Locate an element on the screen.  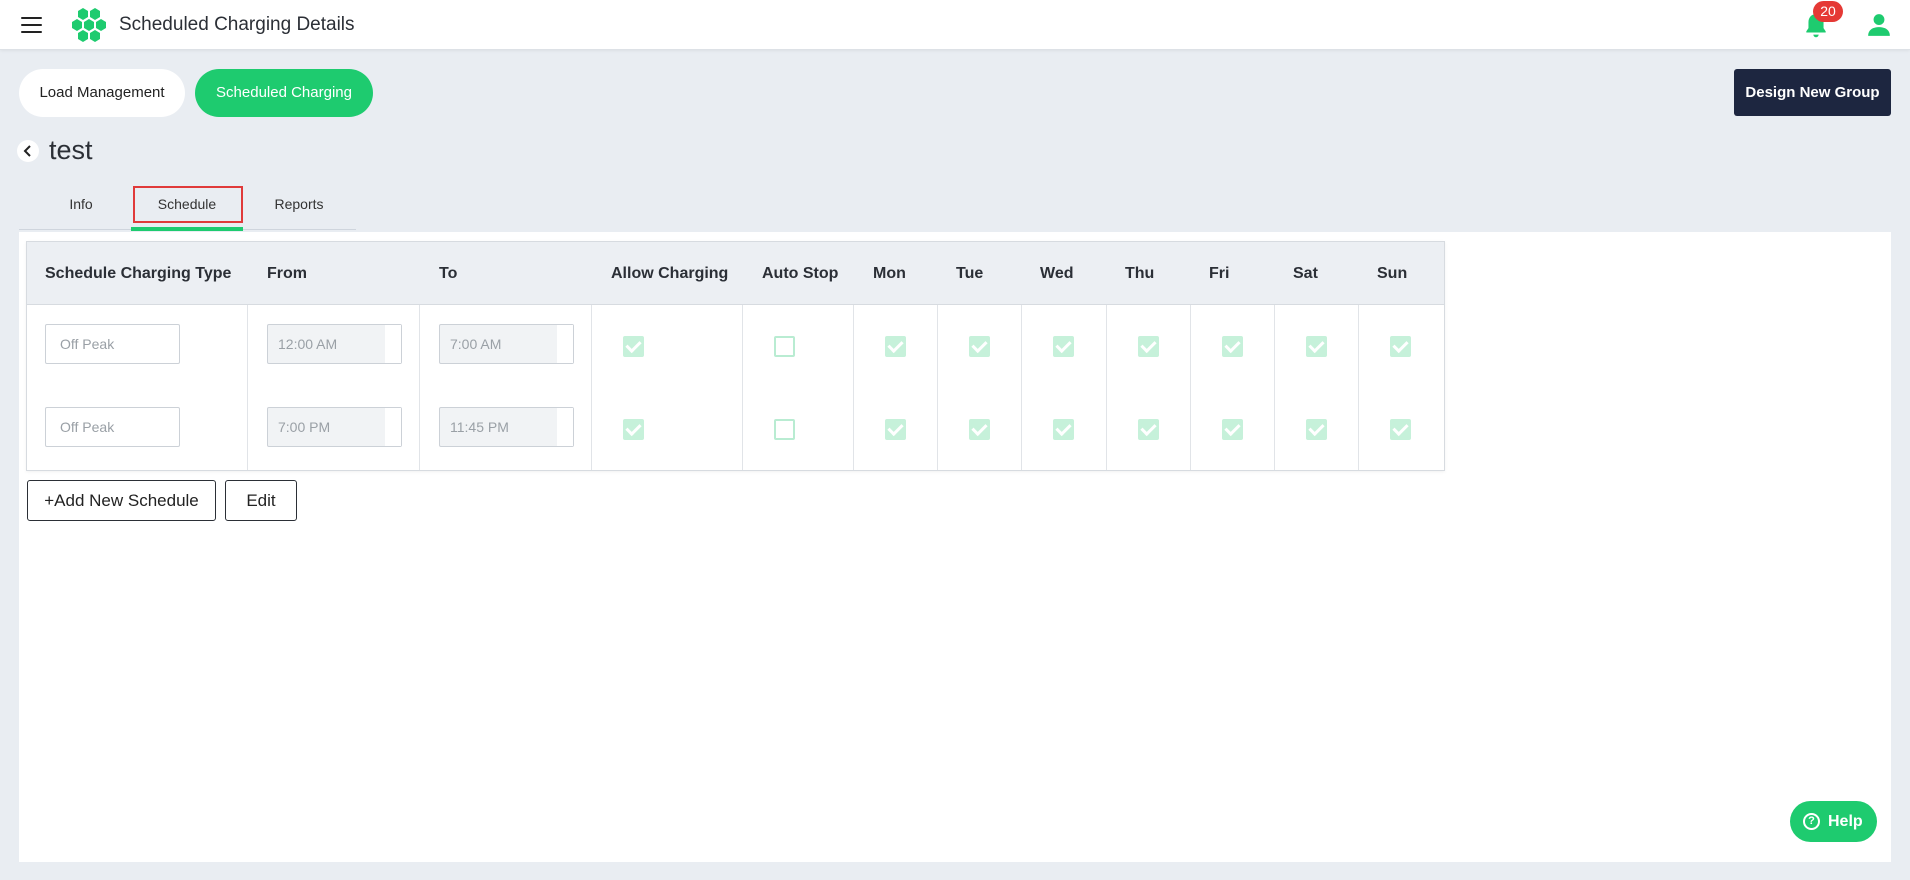
column-header: From is located at coordinates (287, 273).